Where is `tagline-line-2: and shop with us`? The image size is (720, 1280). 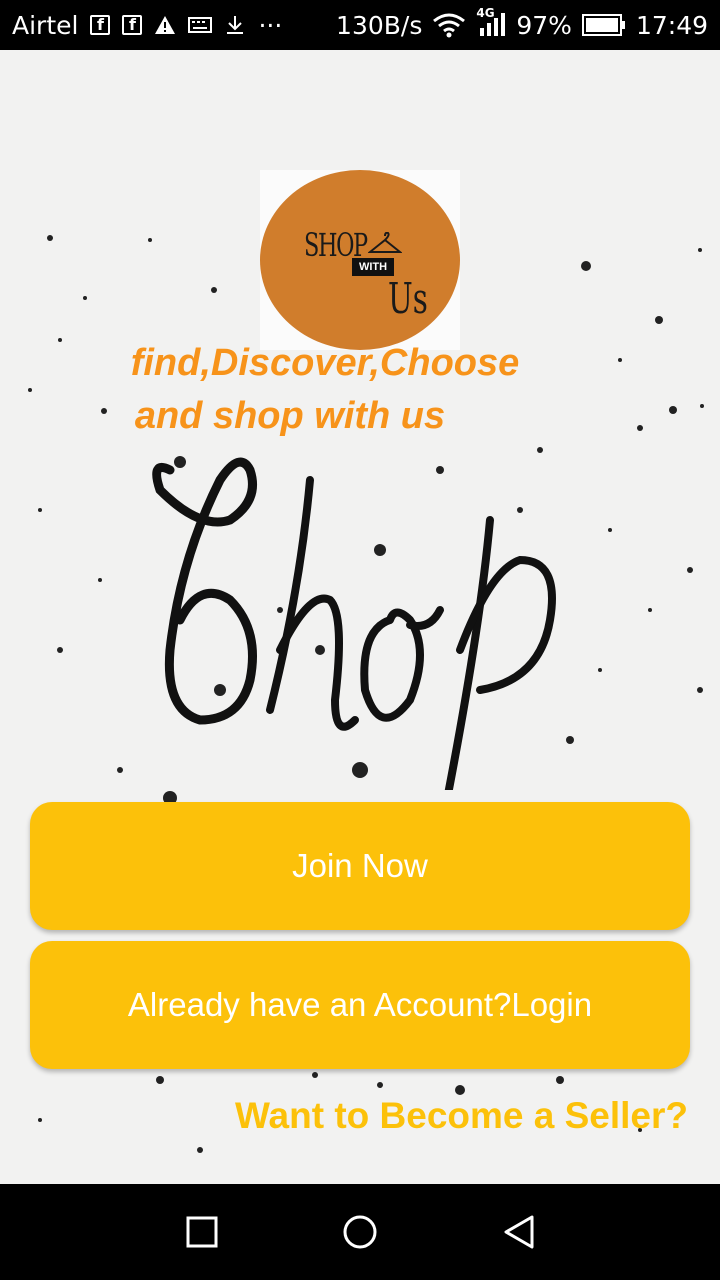
tagline-line-2: and shop with us is located at coordinates (290, 416).